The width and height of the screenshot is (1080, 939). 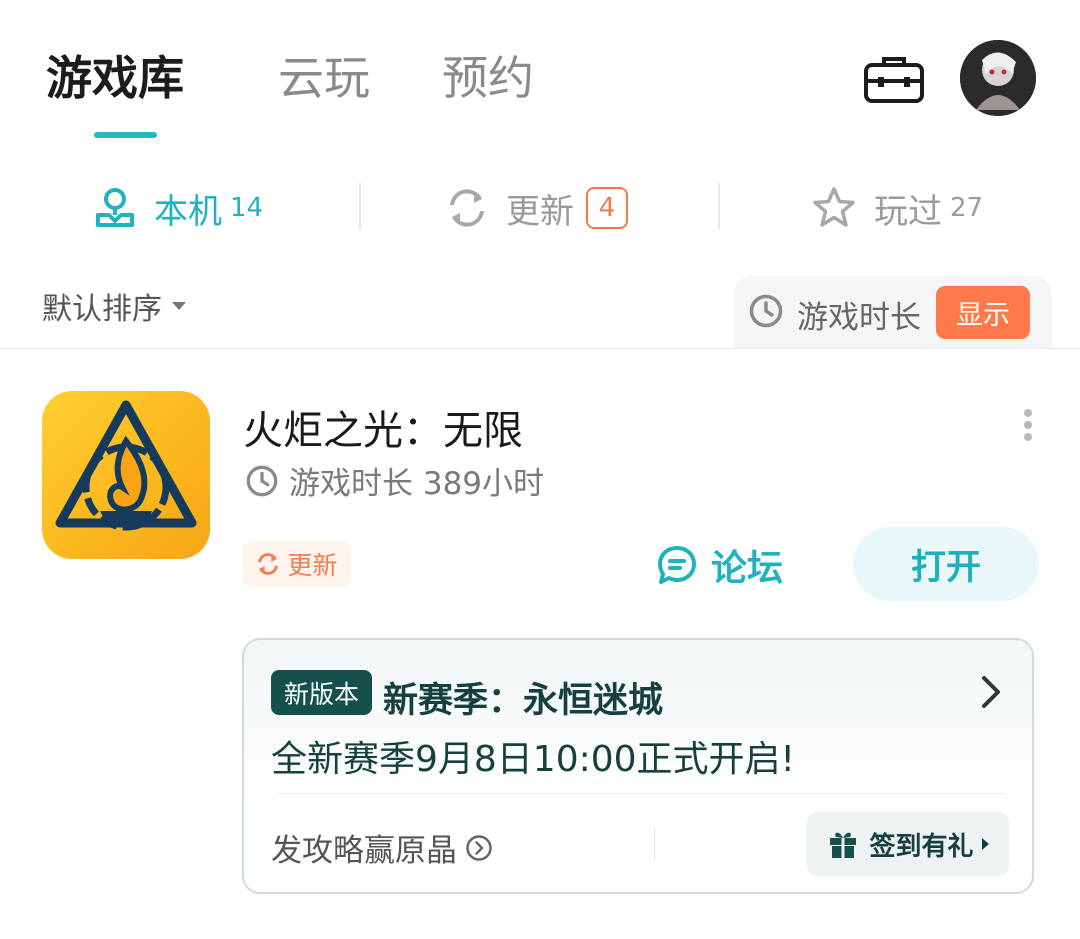 I want to click on forum-label: 论坛, so click(x=747, y=568).